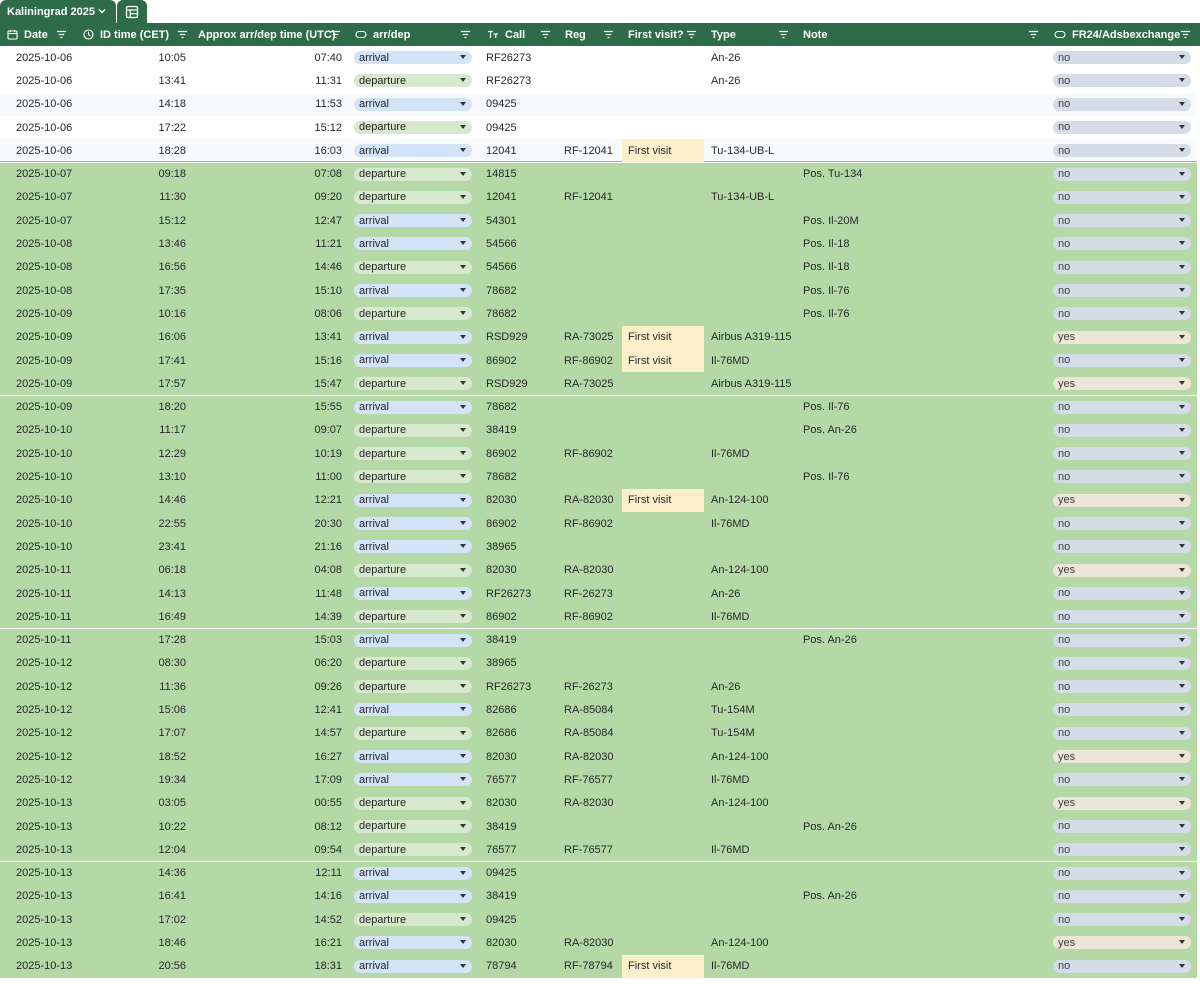  Describe the element at coordinates (826, 476) in the screenshot. I see `cell-note: Pos. Il-76` at that location.